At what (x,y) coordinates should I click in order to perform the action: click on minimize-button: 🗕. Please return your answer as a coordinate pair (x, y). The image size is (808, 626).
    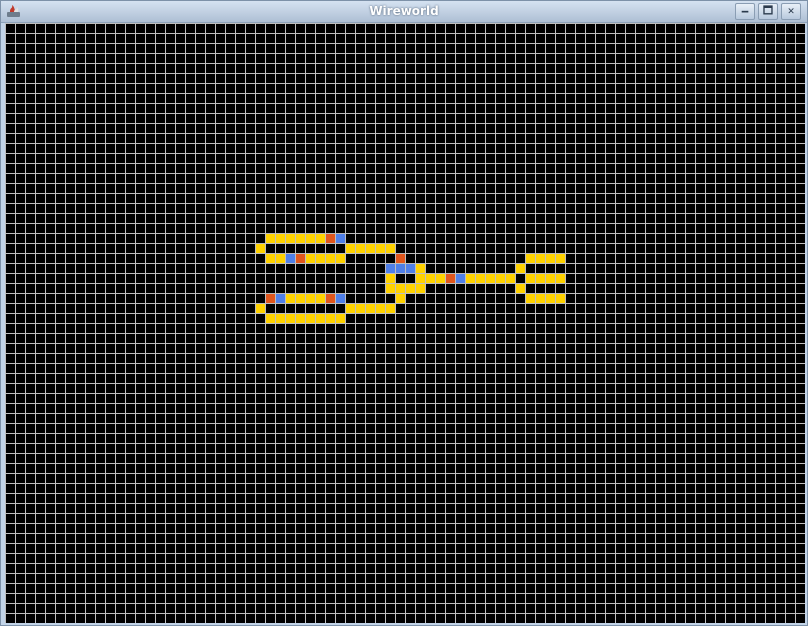
    Looking at the image, I should click on (745, 11).